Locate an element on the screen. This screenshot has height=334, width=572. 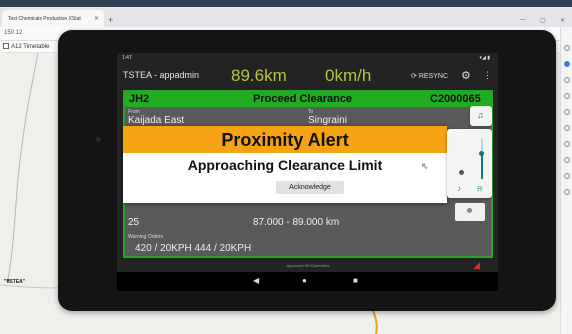
more-dot-icon is located at coordinates (469, 210).